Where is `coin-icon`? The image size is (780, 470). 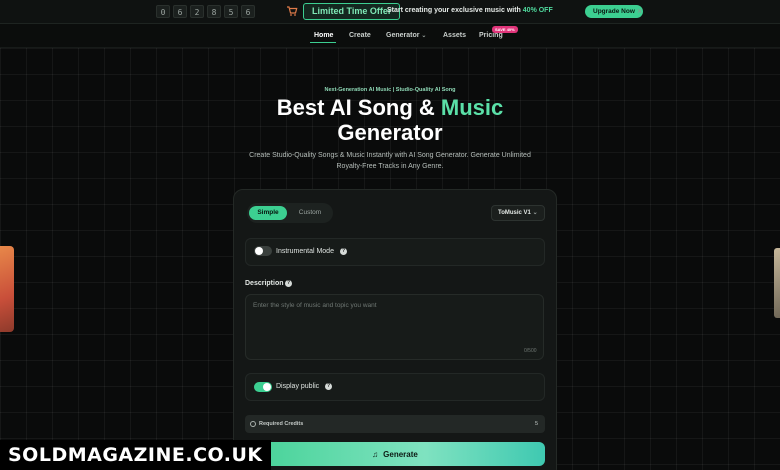
coin-icon is located at coordinates (253, 424).